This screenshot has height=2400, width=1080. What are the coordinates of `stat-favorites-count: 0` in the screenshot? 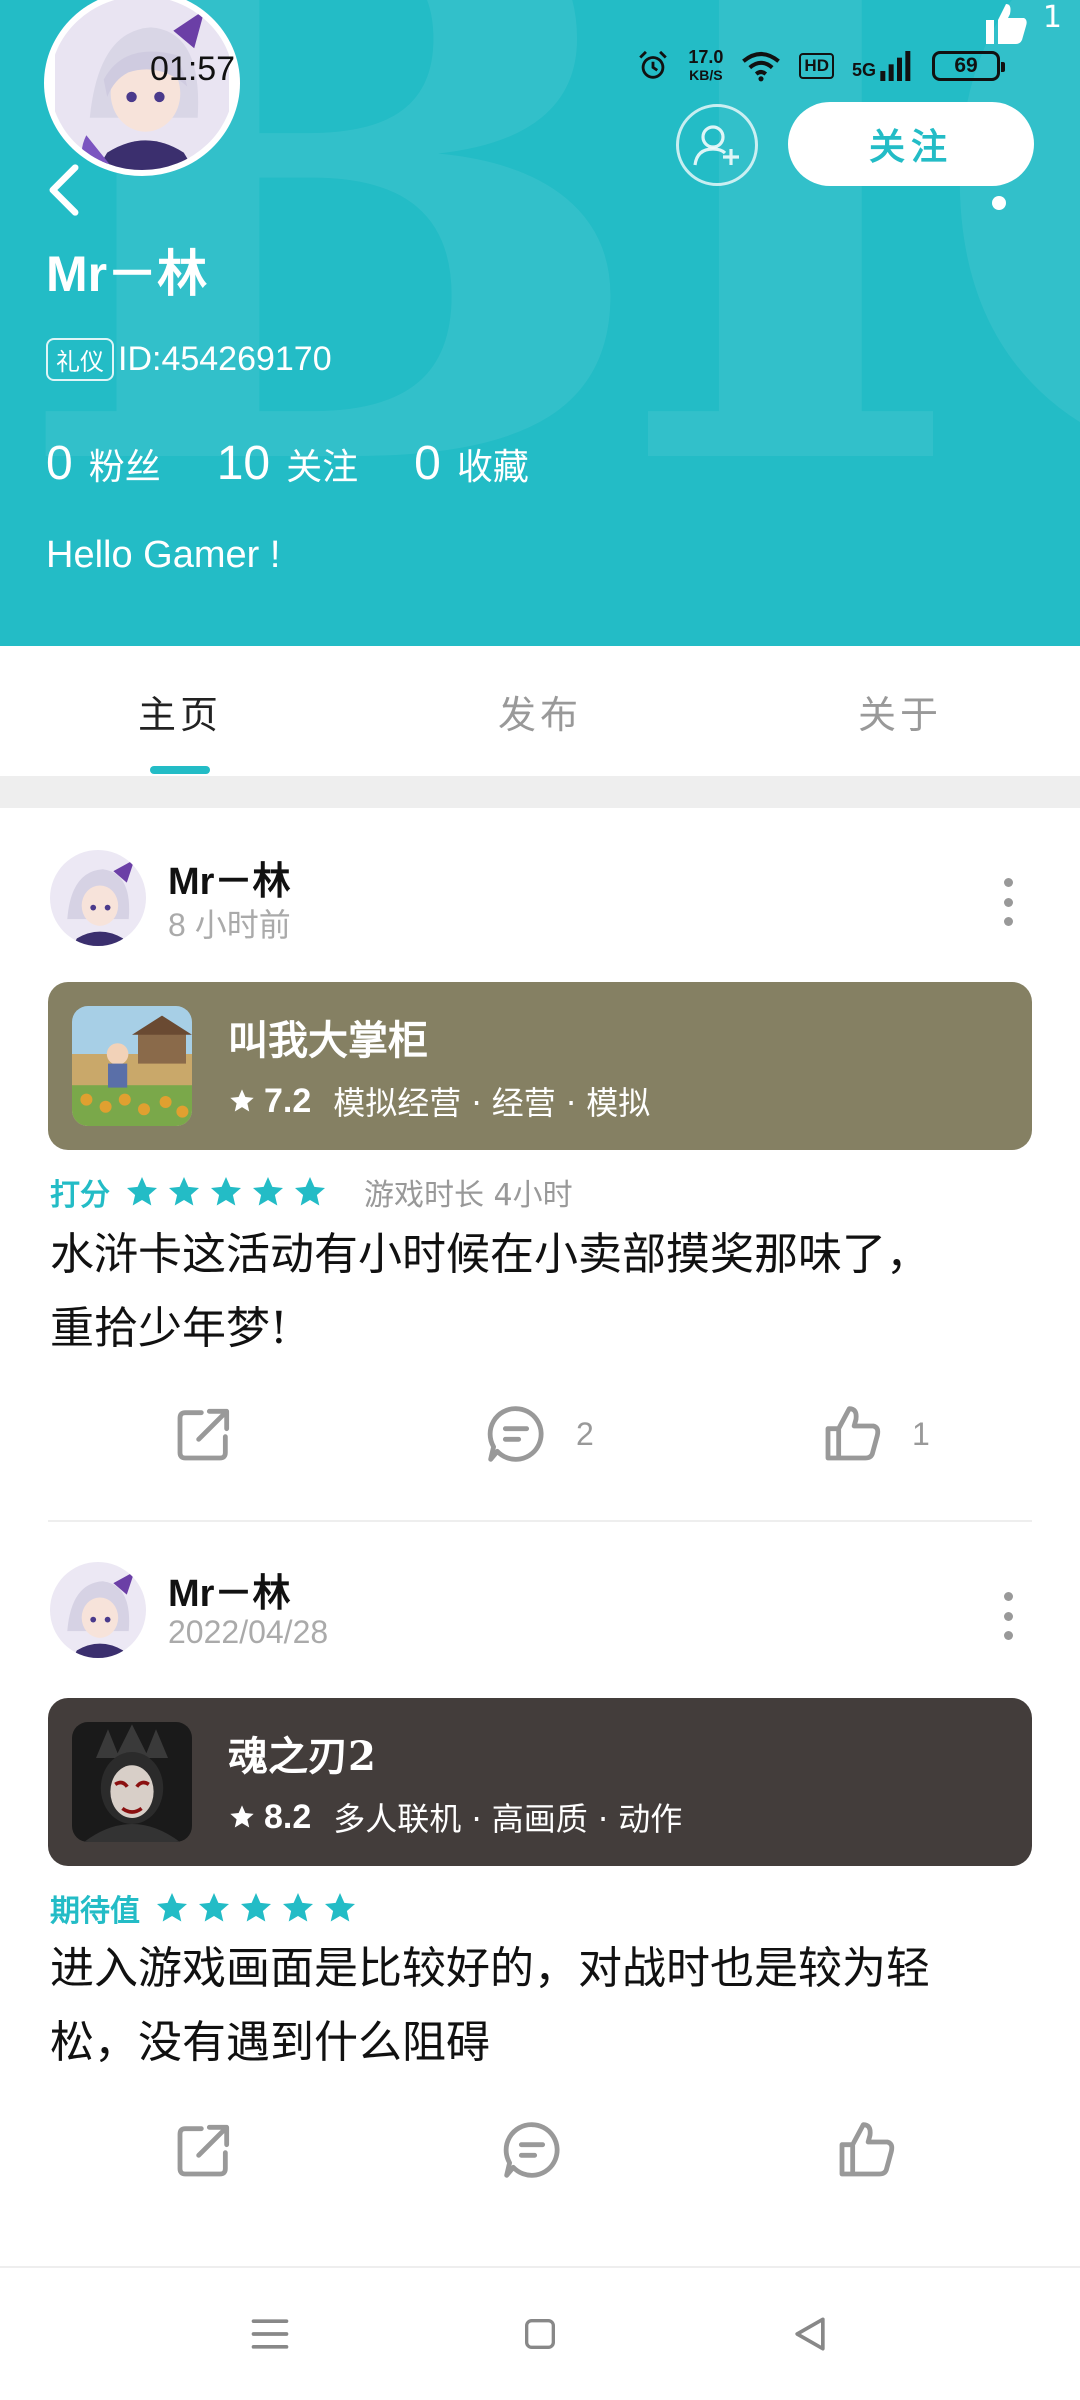 It's located at (427, 463).